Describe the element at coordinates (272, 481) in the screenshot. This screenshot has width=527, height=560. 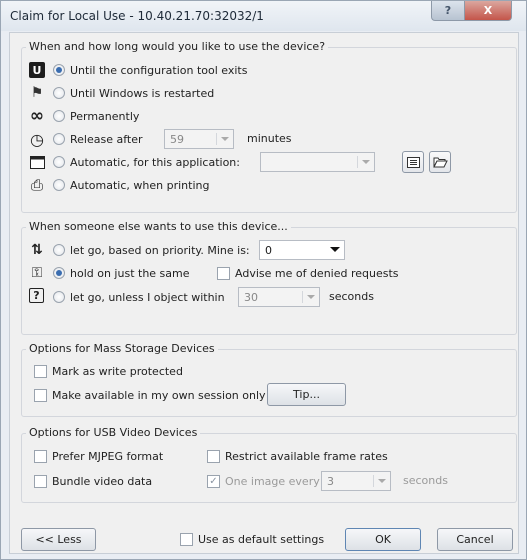
I see `label-one-image-every: One image every` at that location.